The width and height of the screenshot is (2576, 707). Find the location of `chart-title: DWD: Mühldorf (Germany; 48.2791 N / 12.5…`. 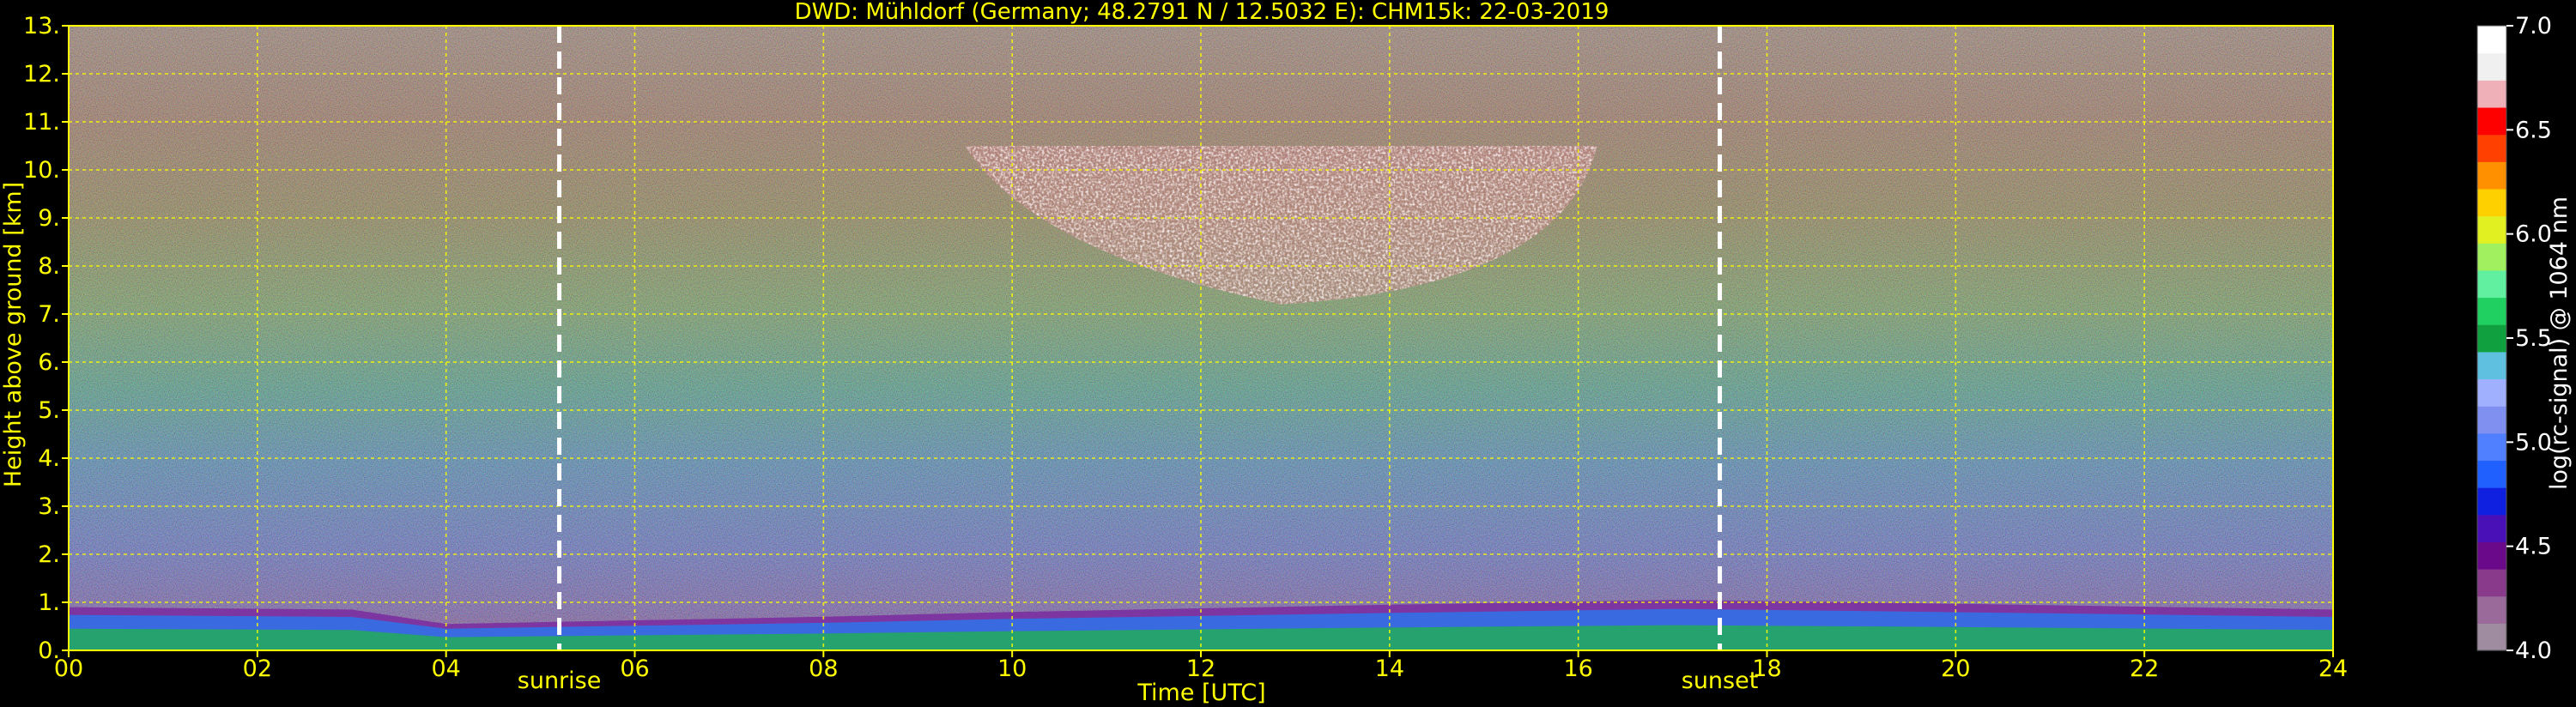

chart-title: DWD: Mühldorf (Germany; 48.2791 N / 12.5… is located at coordinates (1202, 12).